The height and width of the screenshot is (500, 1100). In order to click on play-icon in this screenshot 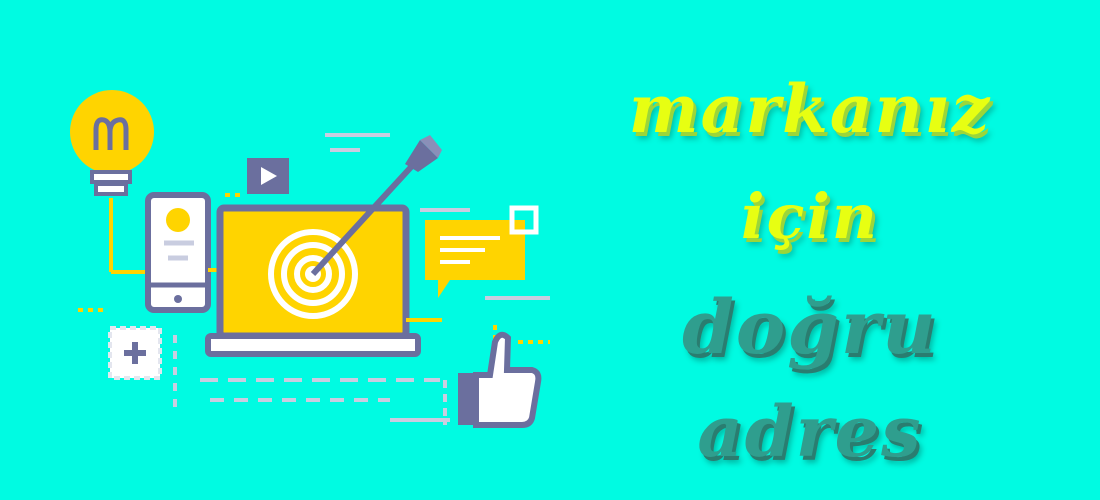, I will do `click(268, 176)`.